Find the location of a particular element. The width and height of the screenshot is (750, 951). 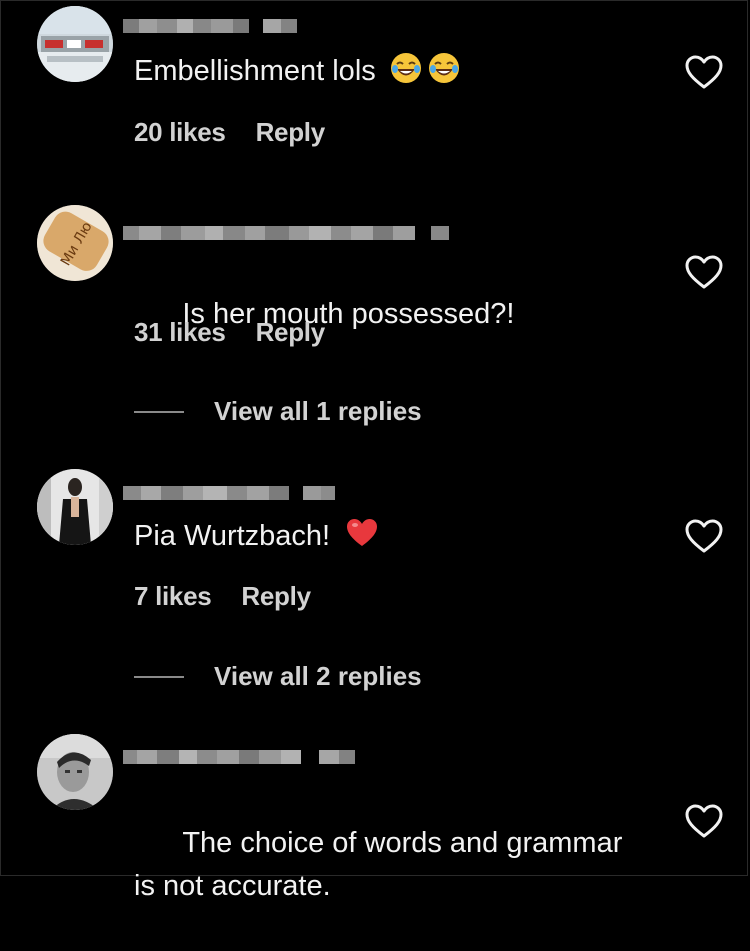

comment-text: Embellishment lols is located at coordinates (394, 71).